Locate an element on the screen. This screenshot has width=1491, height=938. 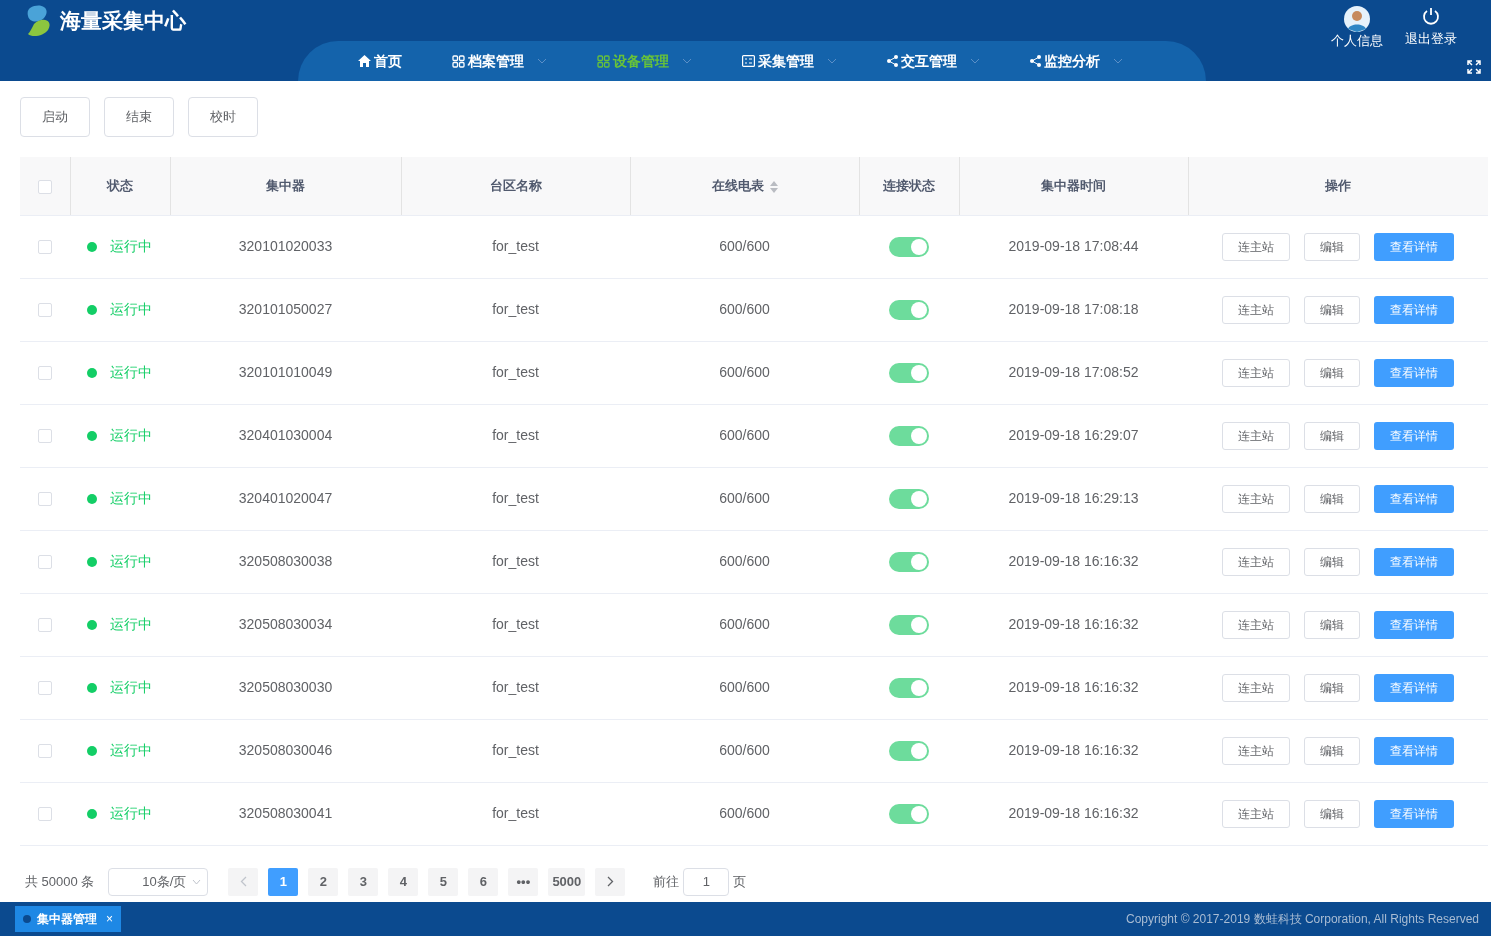
column-header: 操作 is located at coordinates (1338, 185).